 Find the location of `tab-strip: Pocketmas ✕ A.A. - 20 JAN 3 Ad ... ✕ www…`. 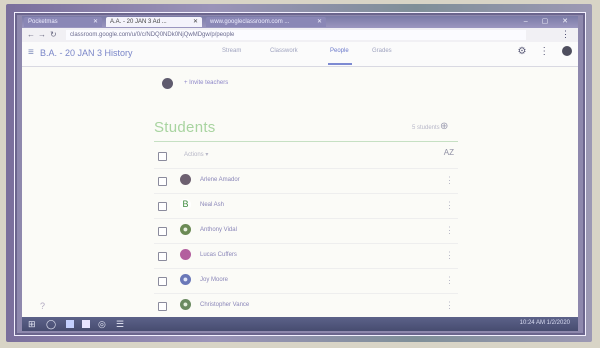

tab-strip: Pocketmas ✕ A.A. - 20 JAN 3 Ad ... ✕ www… is located at coordinates (300, 22).